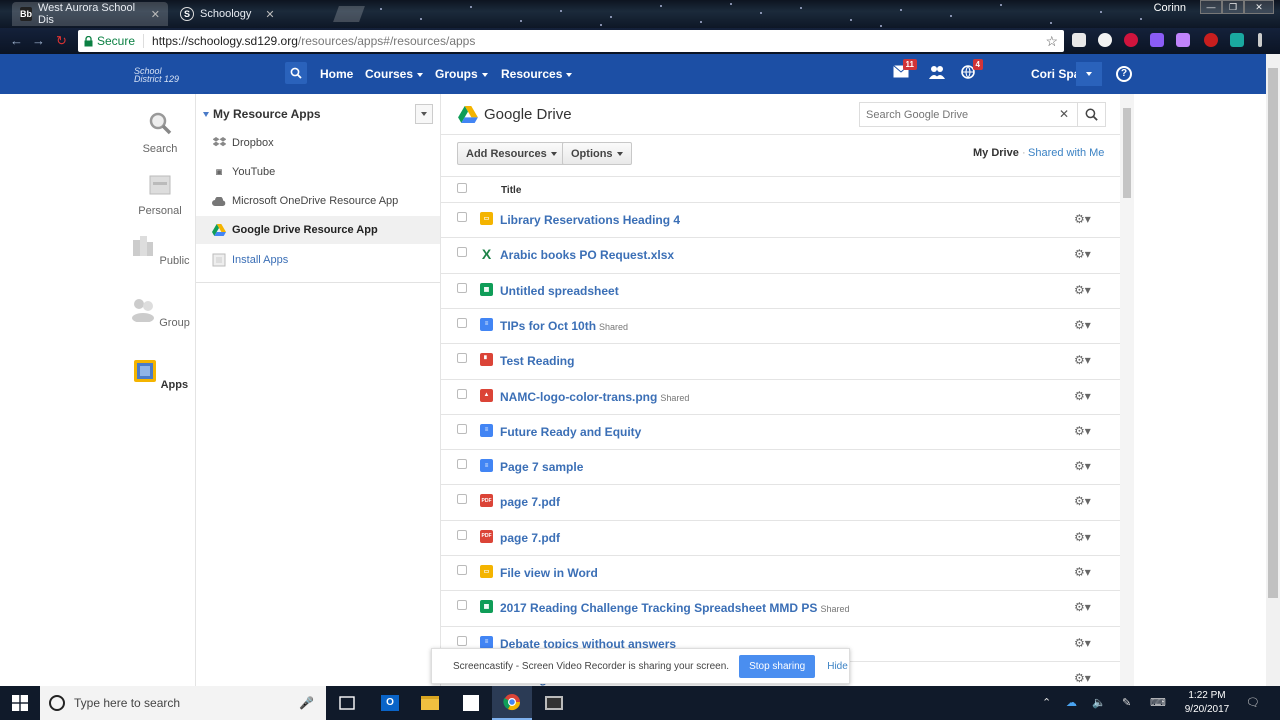 The height and width of the screenshot is (720, 1280). I want to click on keyboard-icon: ⌨, so click(1158, 702).